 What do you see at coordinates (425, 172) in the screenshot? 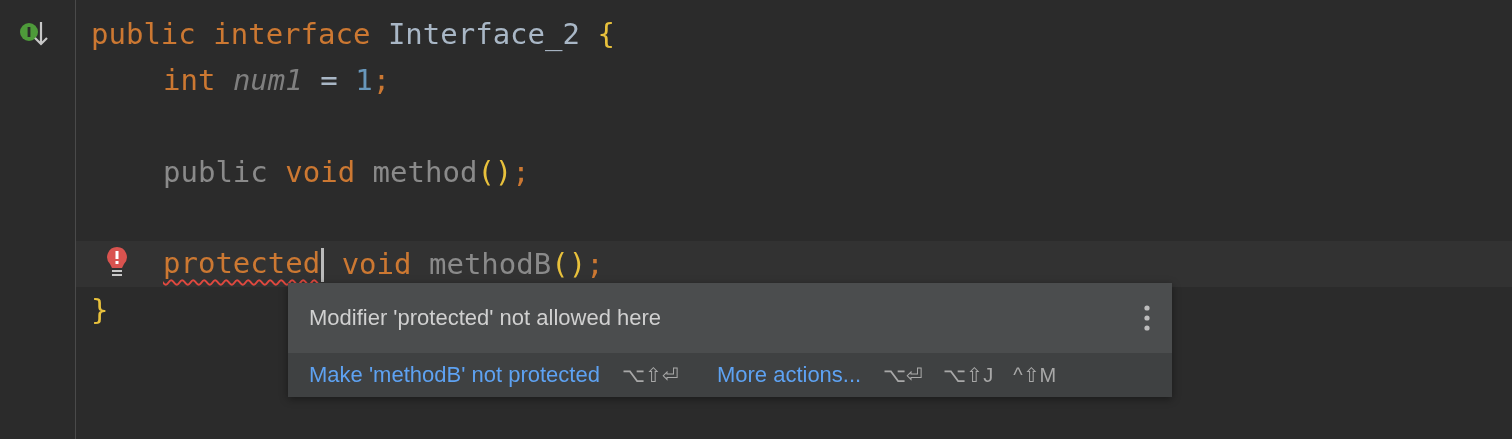
I see `code-token: method` at bounding box center [425, 172].